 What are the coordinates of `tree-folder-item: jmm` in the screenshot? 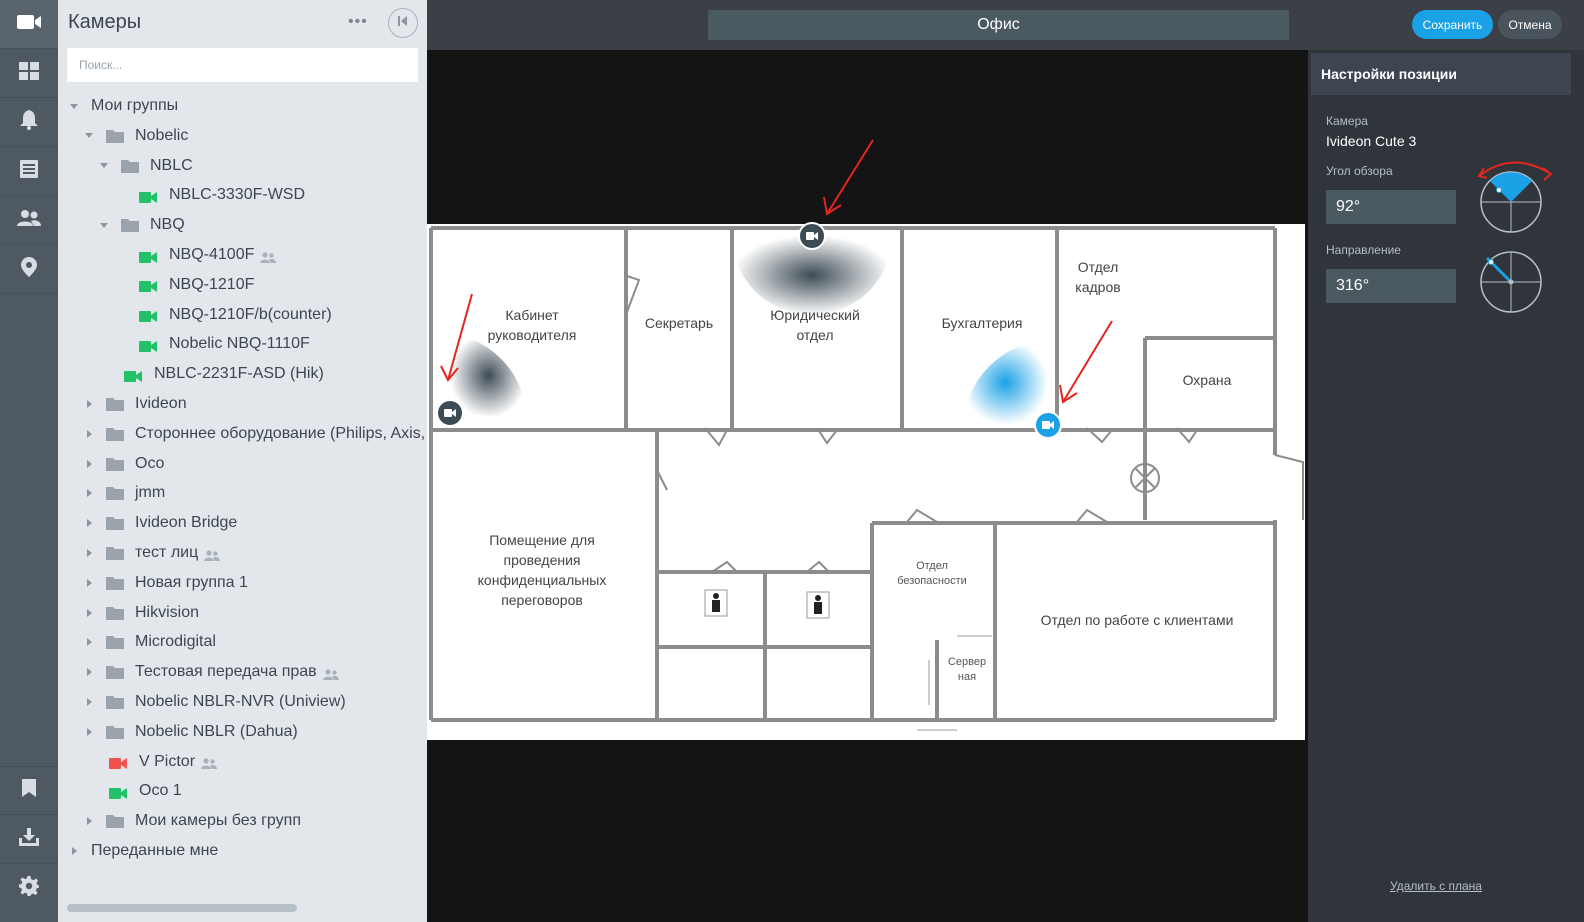 It's located at (111, 493).